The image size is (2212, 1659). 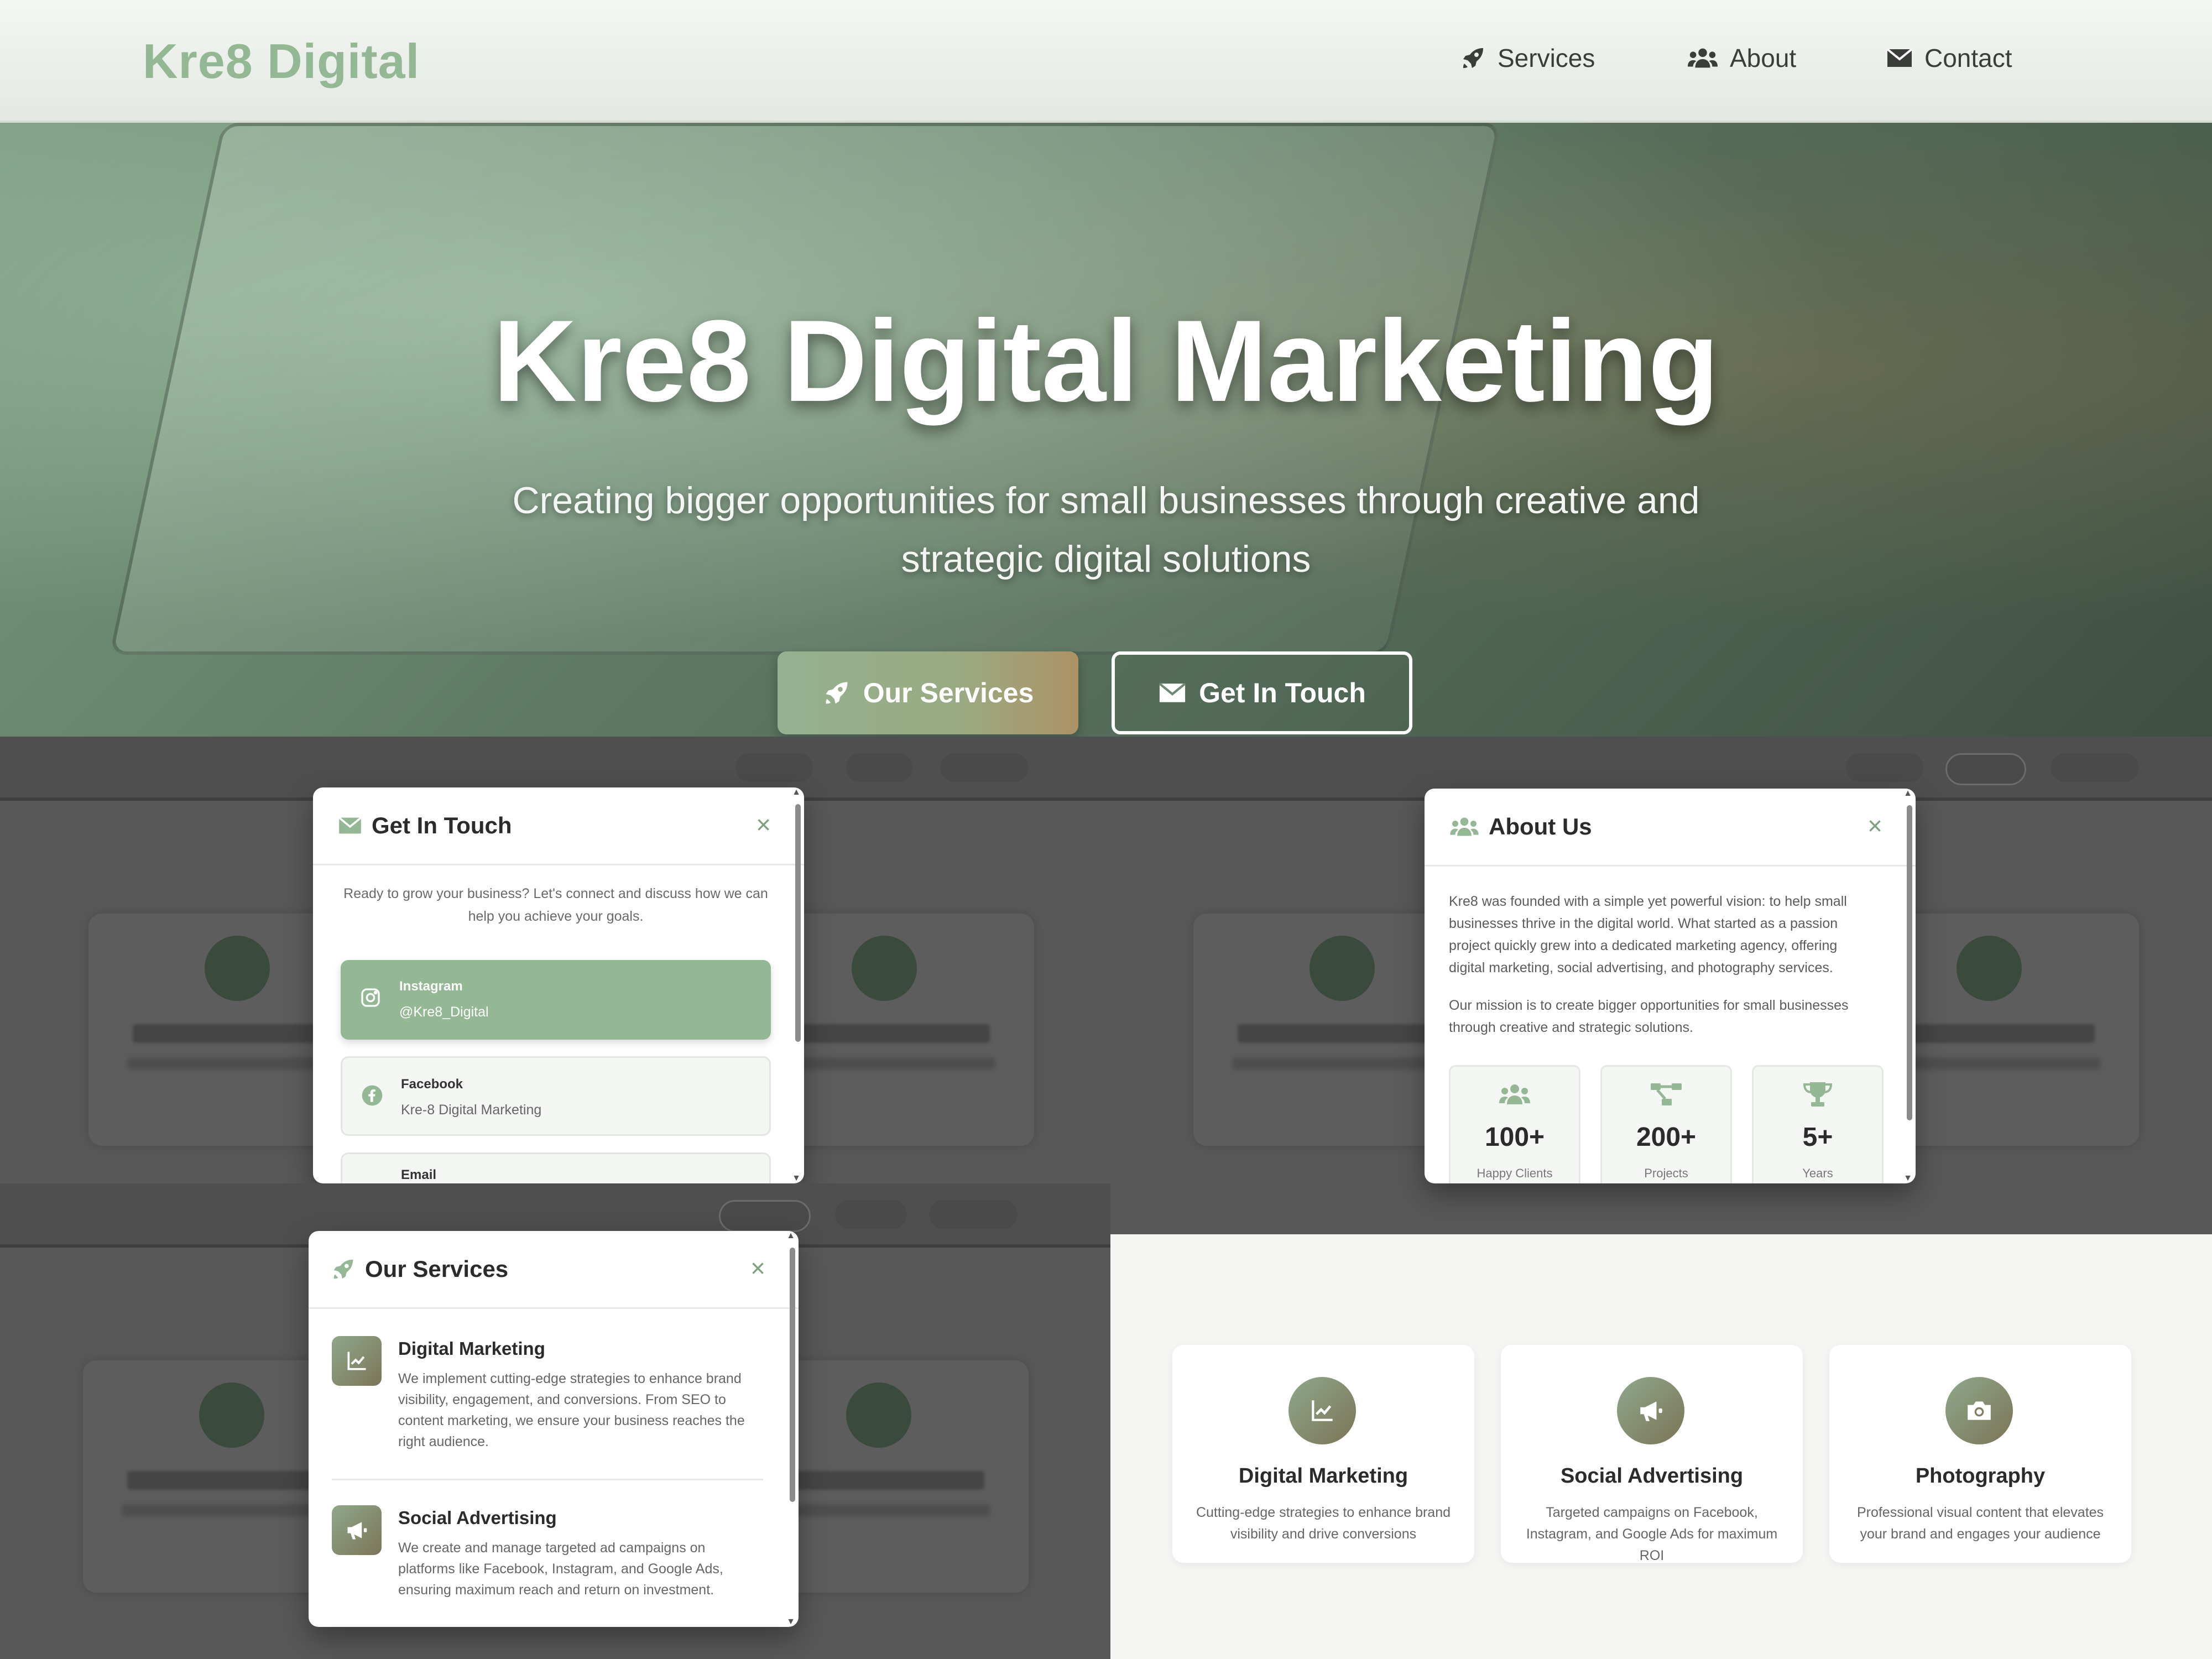 What do you see at coordinates (556, 1000) in the screenshot?
I see `contact-instagram-link: Instagram @Kre8_Digital` at bounding box center [556, 1000].